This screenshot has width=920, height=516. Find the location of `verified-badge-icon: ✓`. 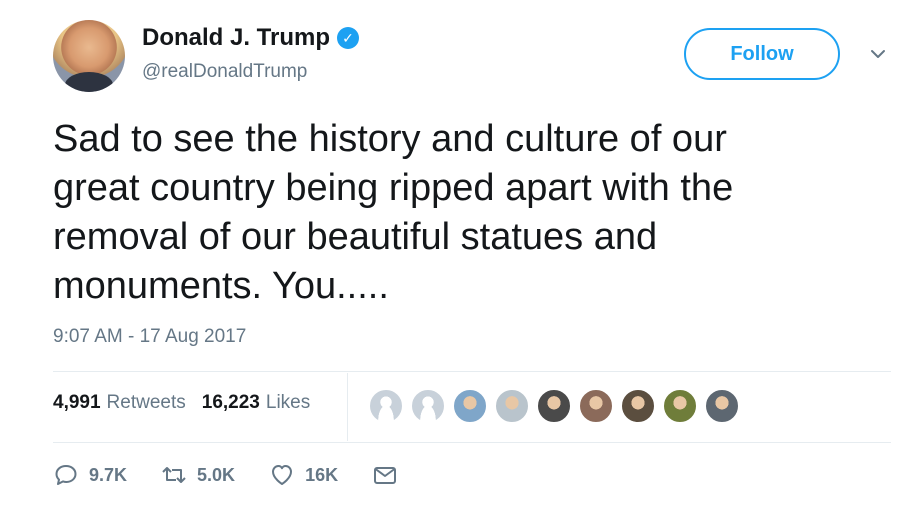

verified-badge-icon: ✓ is located at coordinates (348, 38).